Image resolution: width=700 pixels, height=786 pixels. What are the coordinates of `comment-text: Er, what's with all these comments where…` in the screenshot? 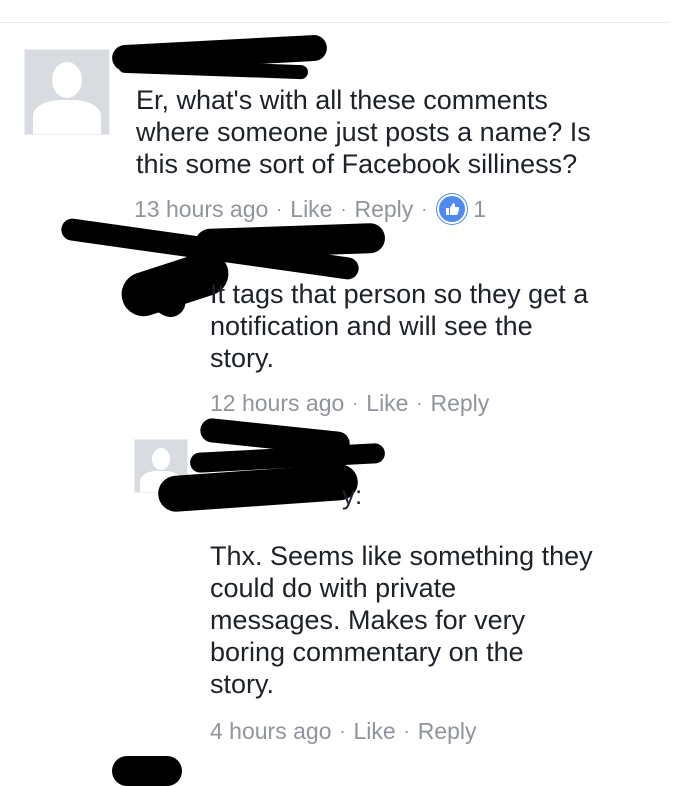 It's located at (363, 132).